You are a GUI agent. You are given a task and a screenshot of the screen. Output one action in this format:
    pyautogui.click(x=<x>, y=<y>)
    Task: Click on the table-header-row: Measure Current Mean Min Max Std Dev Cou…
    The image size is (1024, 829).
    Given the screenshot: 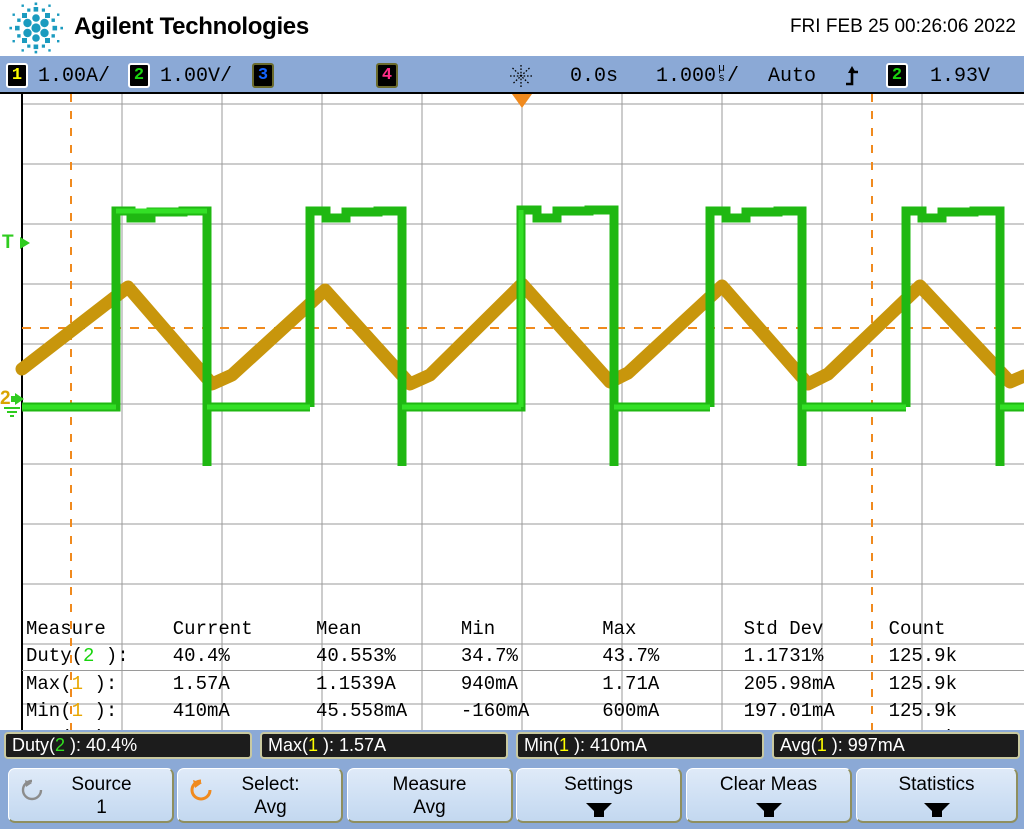 What is the action you would take?
    pyautogui.click(x=523, y=629)
    